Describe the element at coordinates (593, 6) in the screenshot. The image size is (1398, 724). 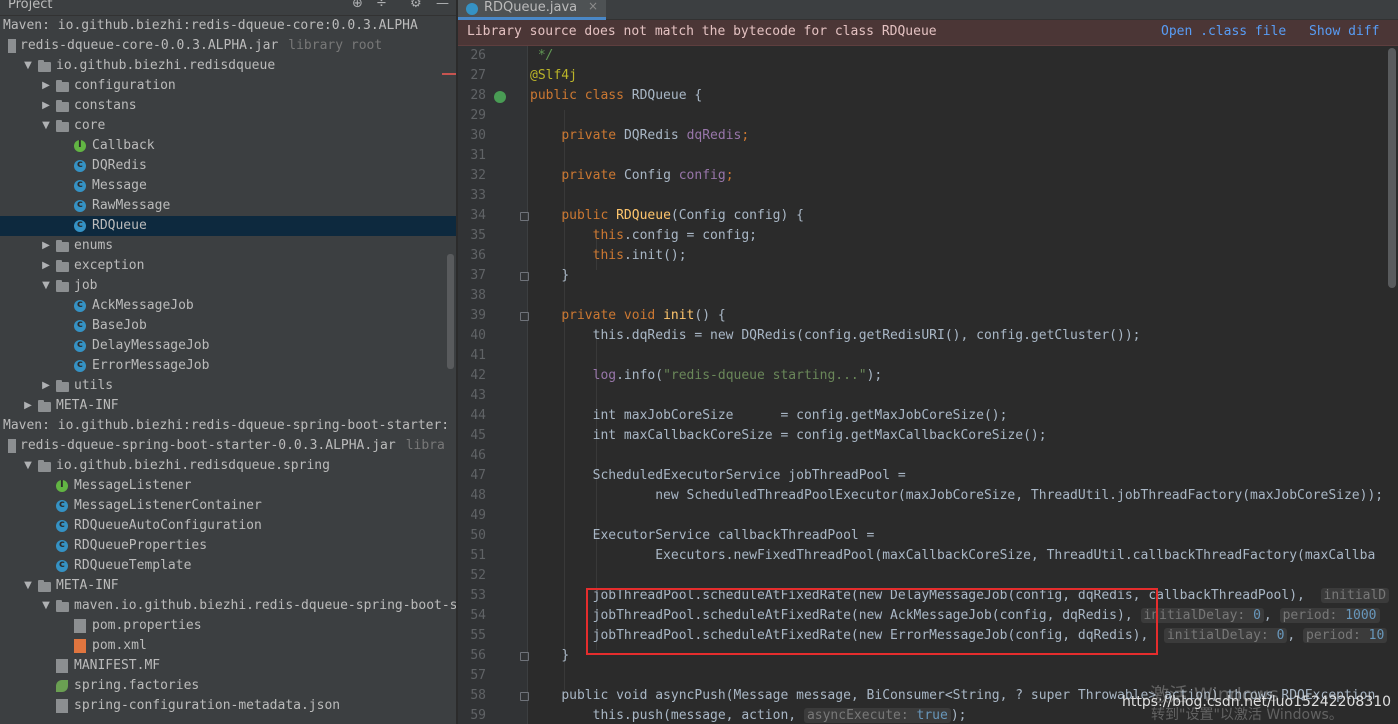
I see `close-tab-icon: ×` at that location.